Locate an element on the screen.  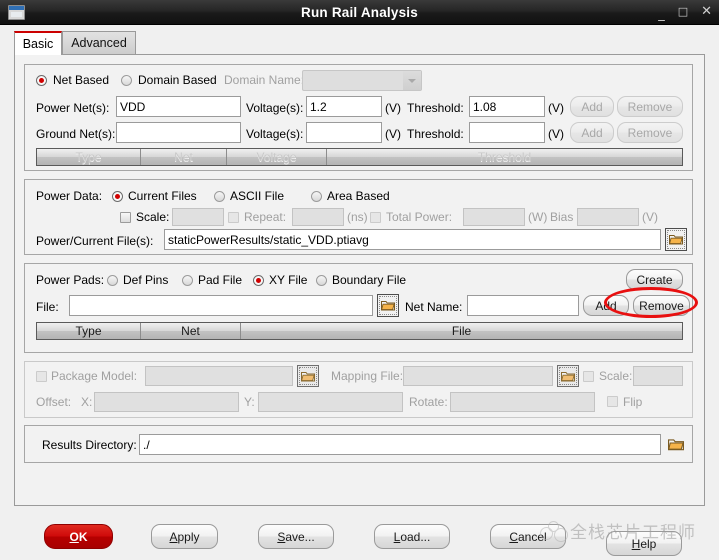
nets-th-type: Type is located at coordinates (89, 157).